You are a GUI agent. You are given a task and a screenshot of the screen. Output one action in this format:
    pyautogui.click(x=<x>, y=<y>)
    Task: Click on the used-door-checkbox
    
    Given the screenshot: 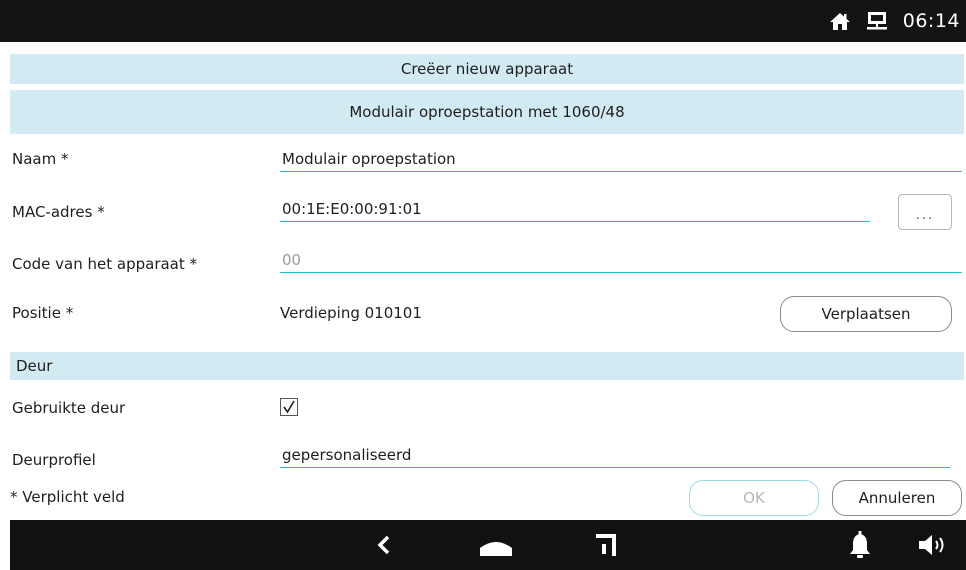 What is the action you would take?
    pyautogui.click(x=289, y=407)
    